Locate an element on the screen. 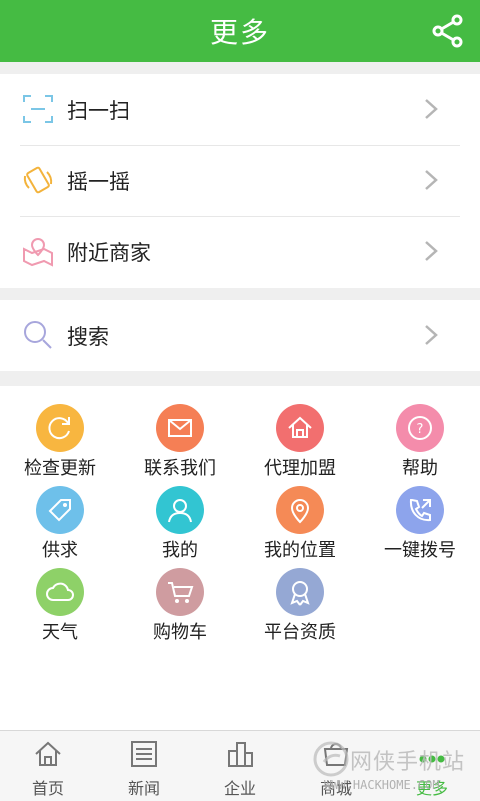  tab-news: 新闻 is located at coordinates (144, 766).